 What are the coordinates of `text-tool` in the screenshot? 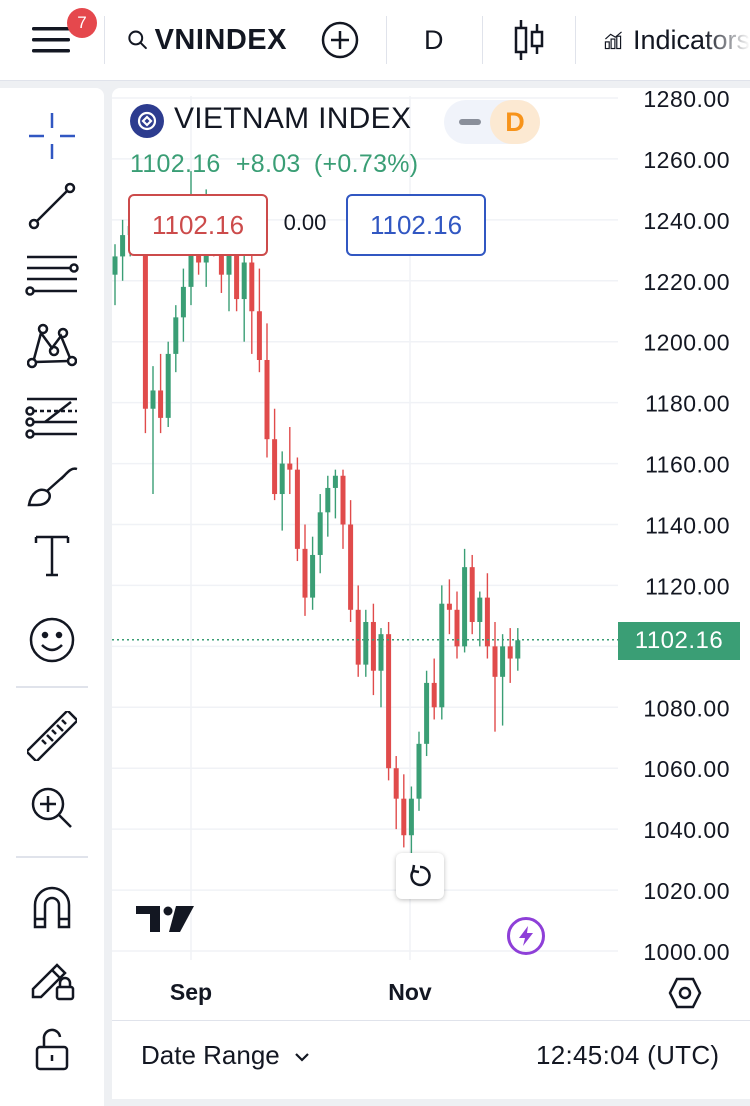 It's located at (52, 556).